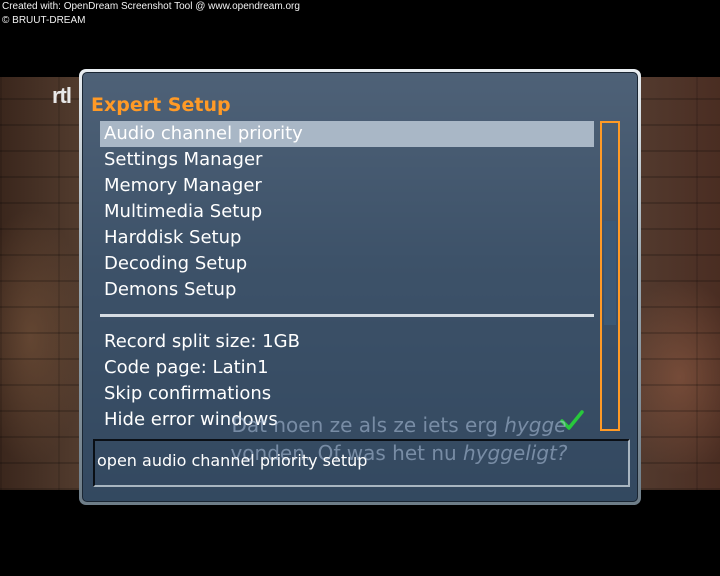 Image resolution: width=720 pixels, height=576 pixels. I want to click on menu-item-memory-manager: Memory Manager, so click(347, 186).